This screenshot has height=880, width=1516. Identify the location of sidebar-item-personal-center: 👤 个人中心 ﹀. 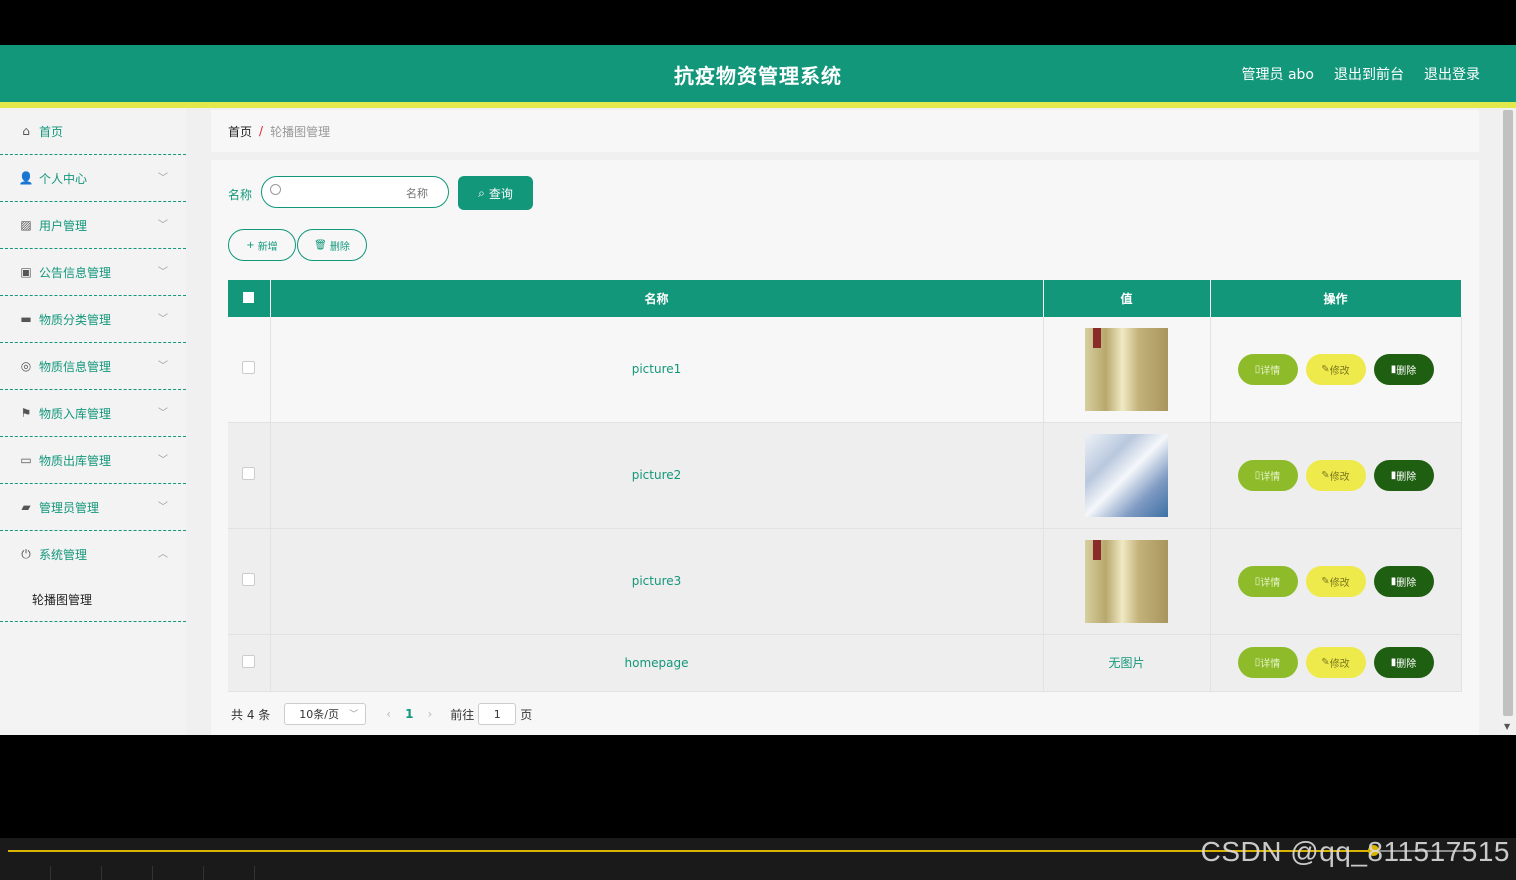
(93, 178).